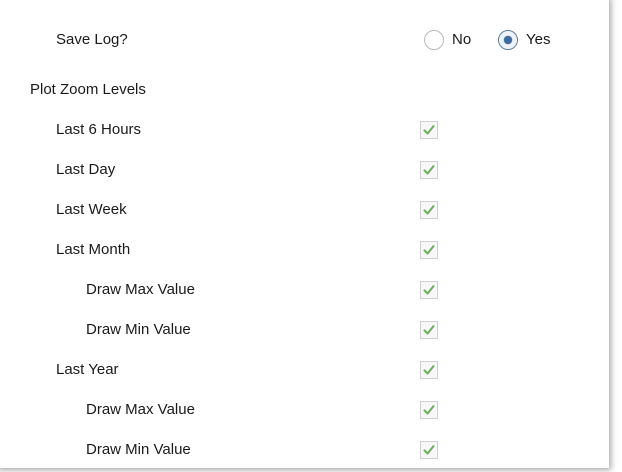 The image size is (622, 472). Describe the element at coordinates (304, 450) in the screenshot. I see `zoom-item-year-draw-min: Draw Min Value` at that location.